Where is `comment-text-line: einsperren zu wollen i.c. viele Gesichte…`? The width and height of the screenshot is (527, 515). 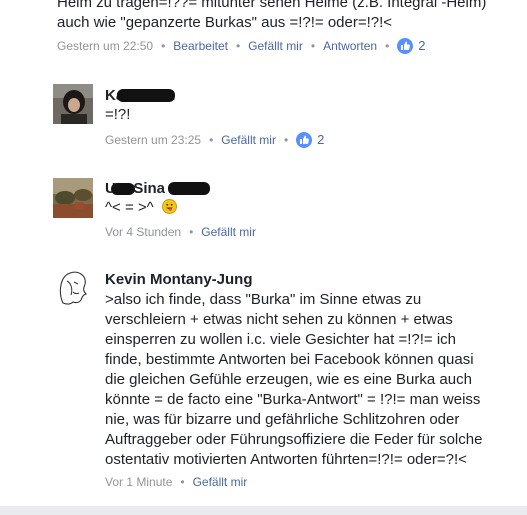
comment-text-line: einsperren zu wollen i.c. viele Gesichte… is located at coordinates (281, 339).